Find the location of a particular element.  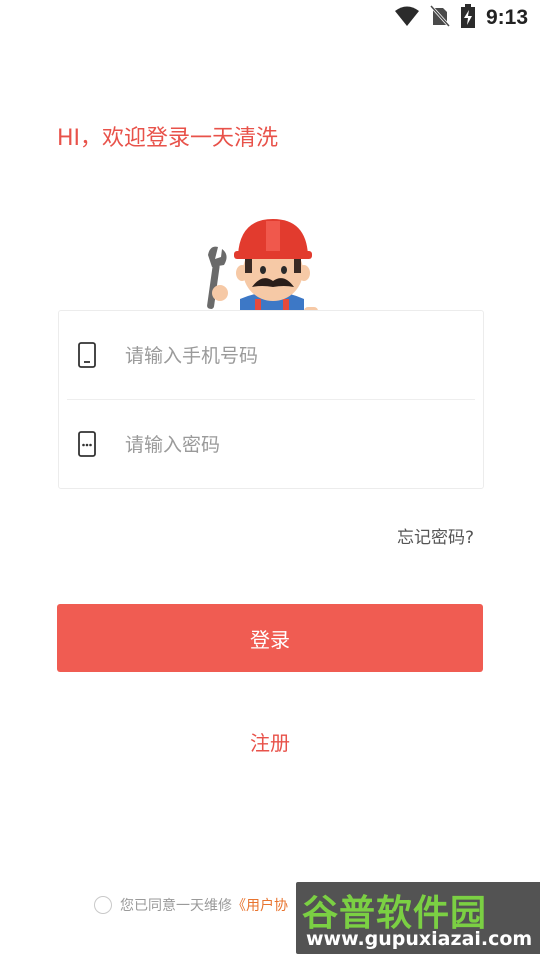

login-button: 登录 is located at coordinates (270, 638).